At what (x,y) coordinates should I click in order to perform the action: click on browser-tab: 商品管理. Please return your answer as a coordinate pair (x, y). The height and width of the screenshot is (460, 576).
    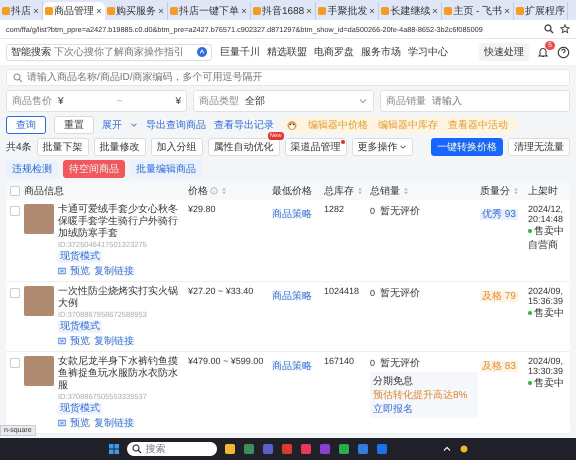
    Looking at the image, I should click on (74, 11).